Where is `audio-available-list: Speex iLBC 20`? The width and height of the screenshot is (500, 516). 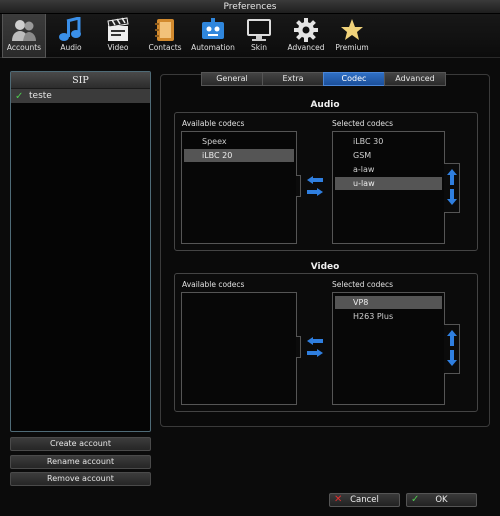
audio-available-list: Speex iLBC 20 is located at coordinates (239, 187).